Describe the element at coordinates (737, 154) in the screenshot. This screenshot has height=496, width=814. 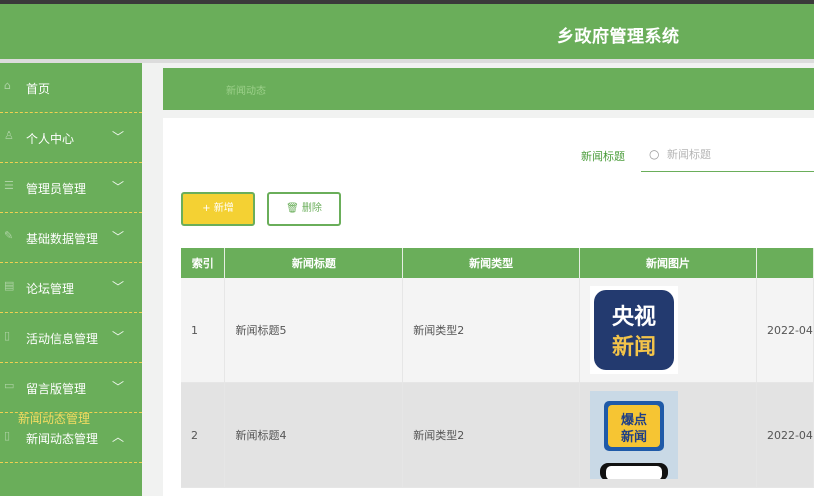
I see `search-input` at that location.